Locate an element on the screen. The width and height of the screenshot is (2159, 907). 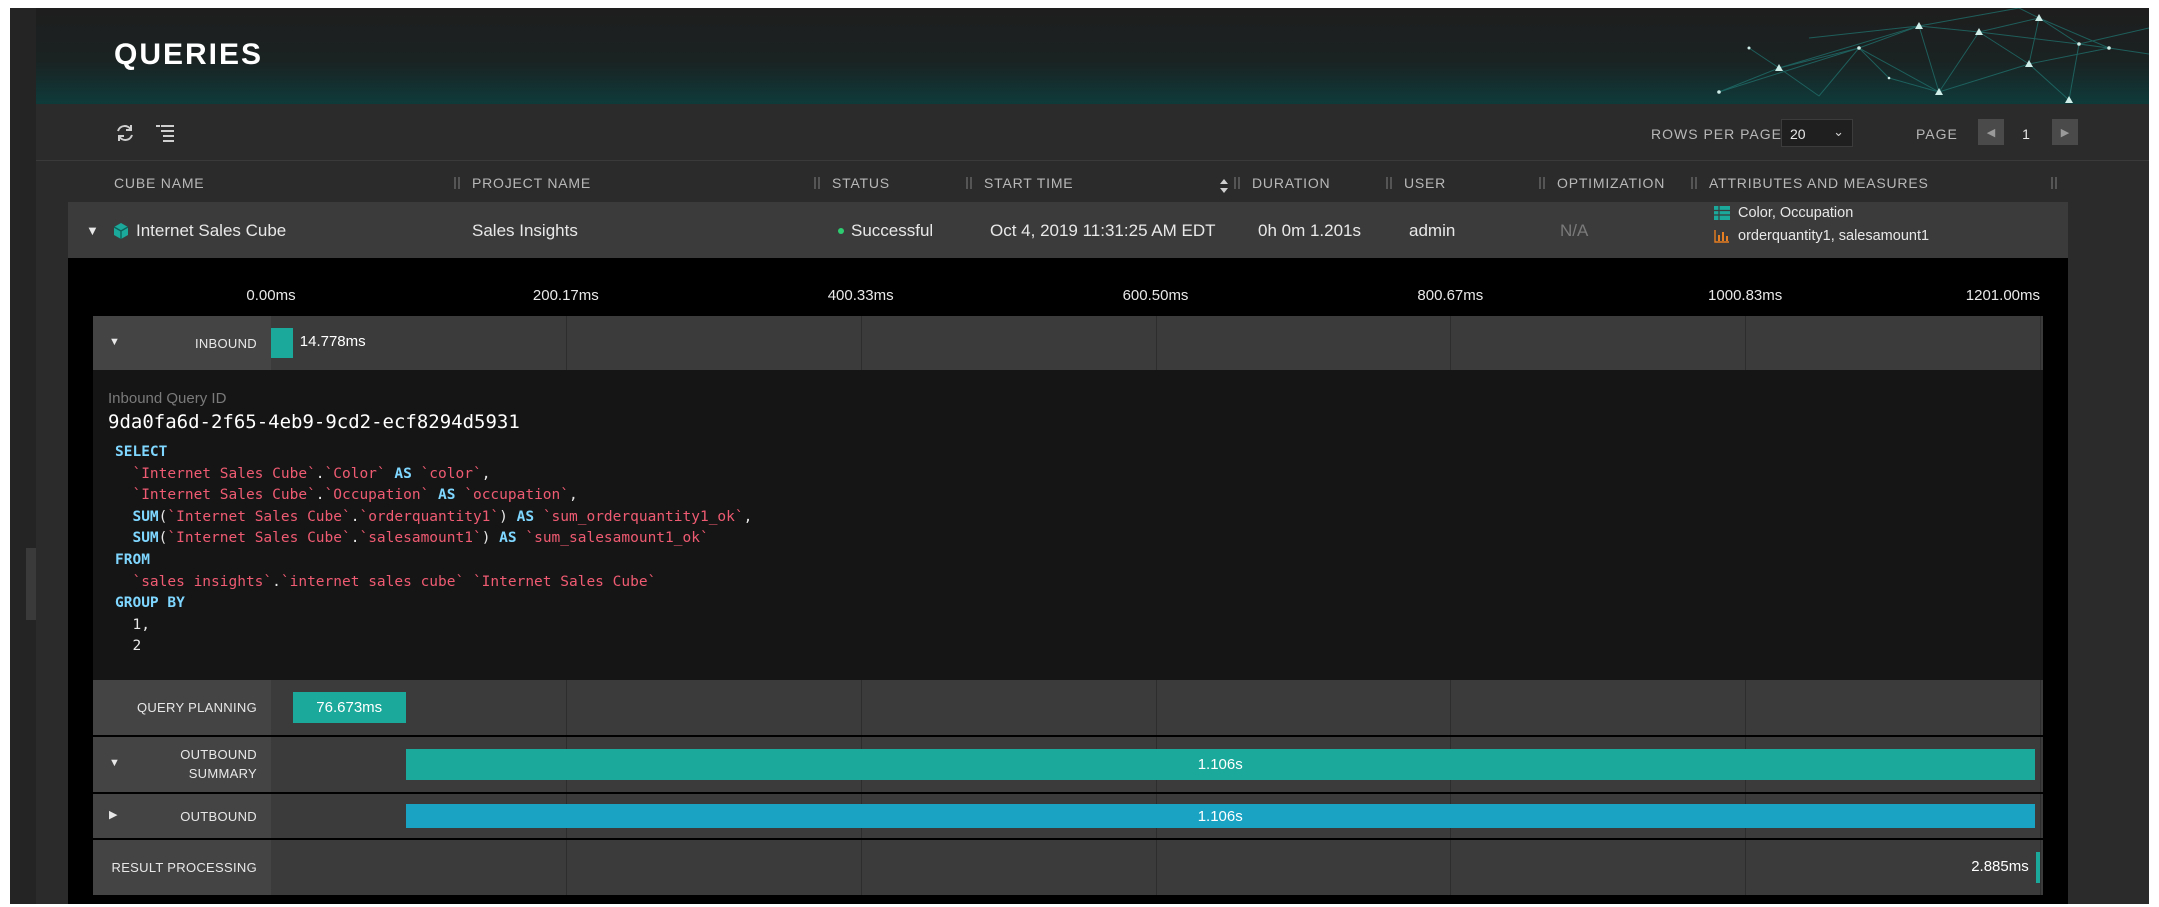
rows-per-page-select: 20 ⌄ is located at coordinates (1817, 133).